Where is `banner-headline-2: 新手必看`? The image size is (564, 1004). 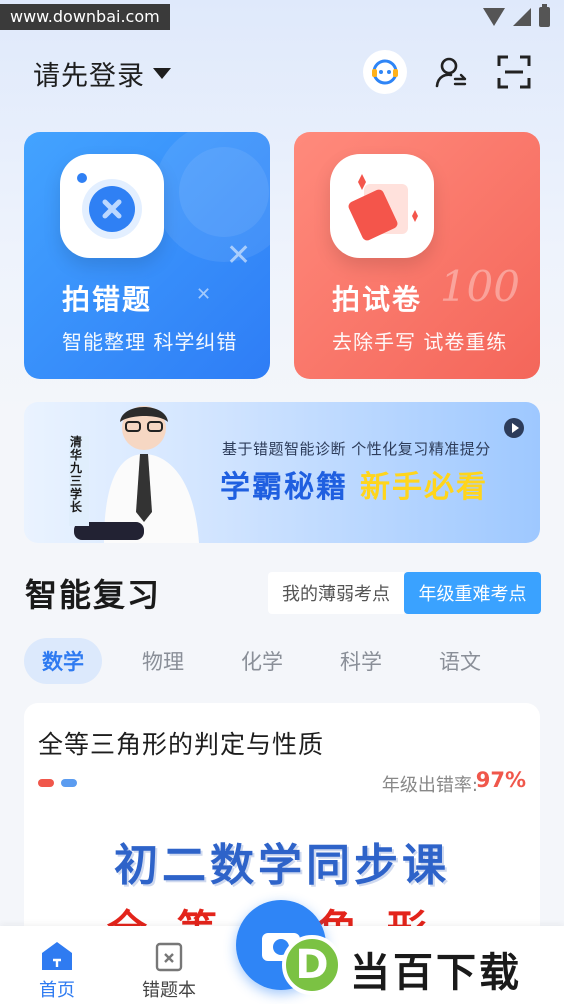 banner-headline-2: 新手必看 is located at coordinates (424, 487).